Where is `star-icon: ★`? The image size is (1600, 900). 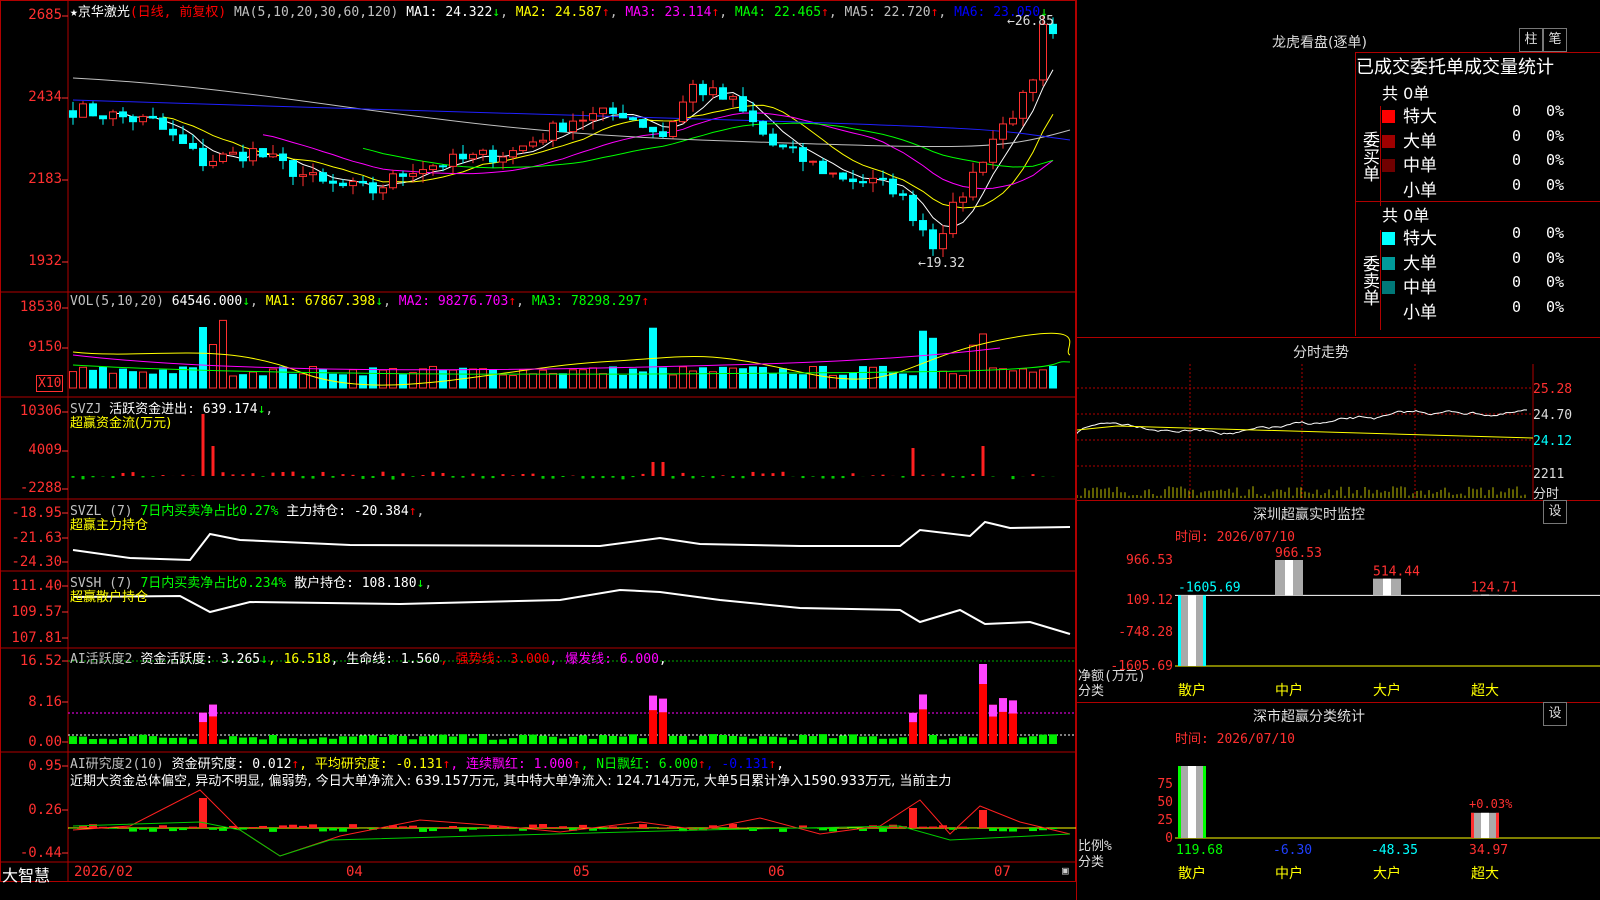
star-icon: ★ is located at coordinates (74, 12).